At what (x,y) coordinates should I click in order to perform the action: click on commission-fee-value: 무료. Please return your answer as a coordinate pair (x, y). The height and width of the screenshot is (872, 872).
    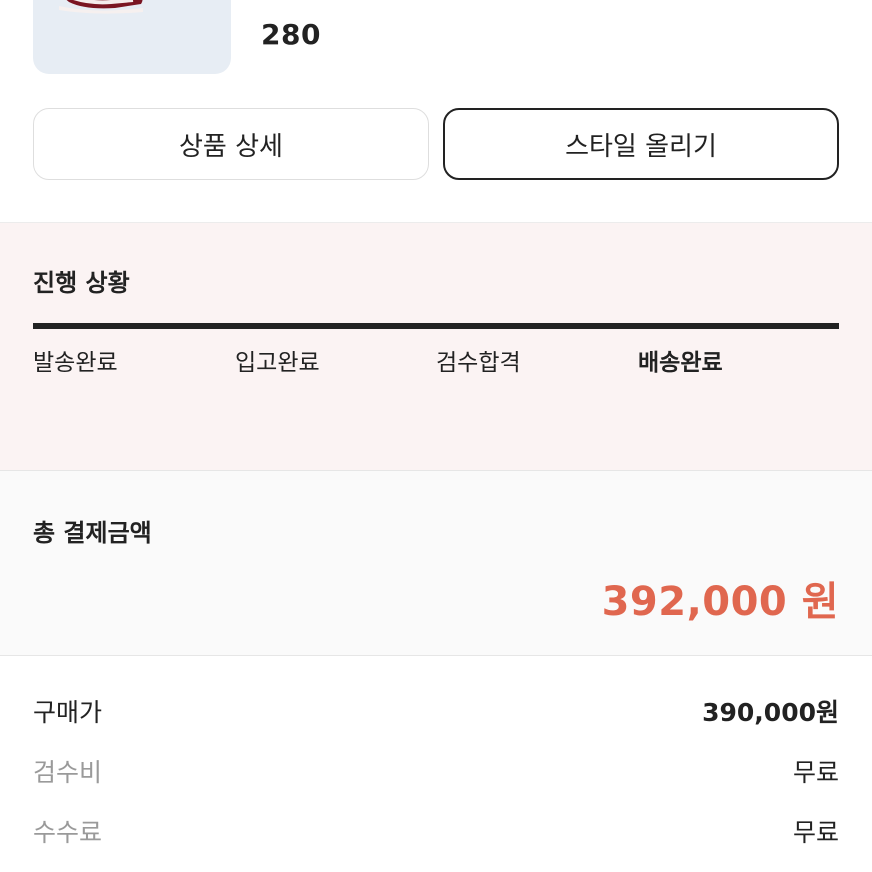
    Looking at the image, I should click on (815, 832).